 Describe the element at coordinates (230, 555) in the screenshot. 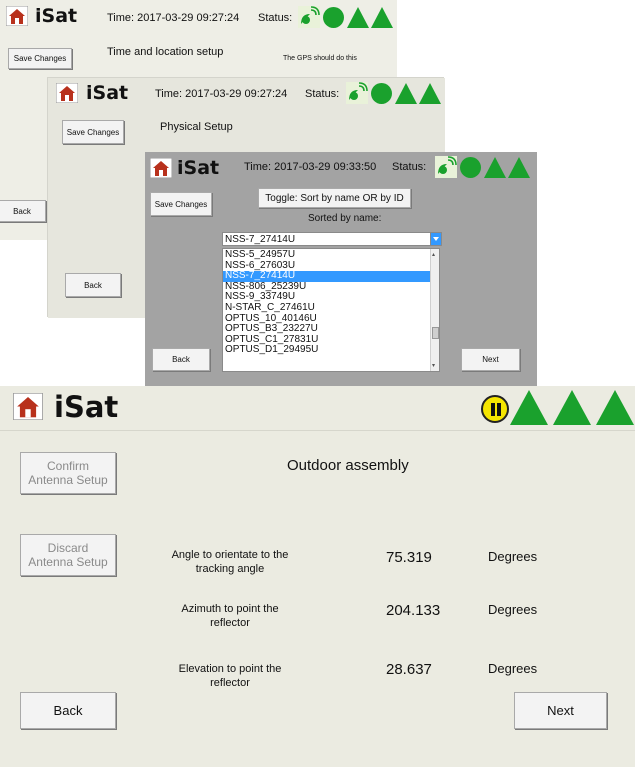

I see `label-line1: Angle to orientate to the` at that location.